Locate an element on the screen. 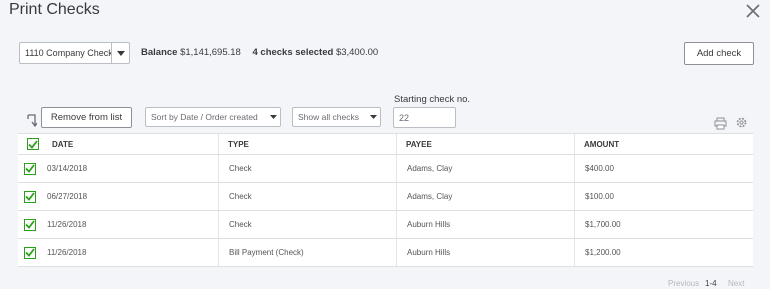 This screenshot has height=289, width=770. gear-icon is located at coordinates (741, 122).